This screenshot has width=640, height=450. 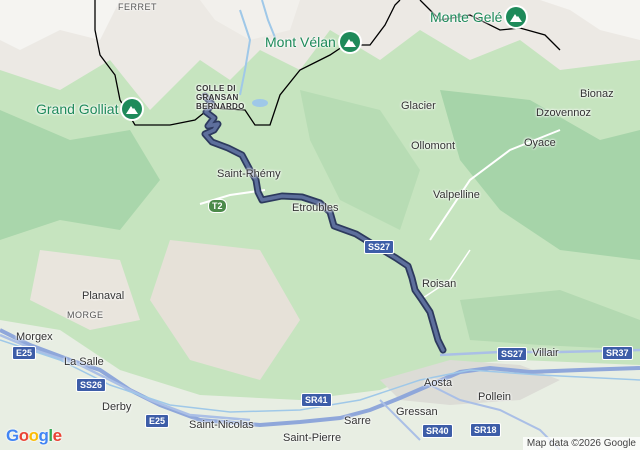 What do you see at coordinates (312, 438) in the screenshot?
I see `place-label: Saint-Pierre` at bounding box center [312, 438].